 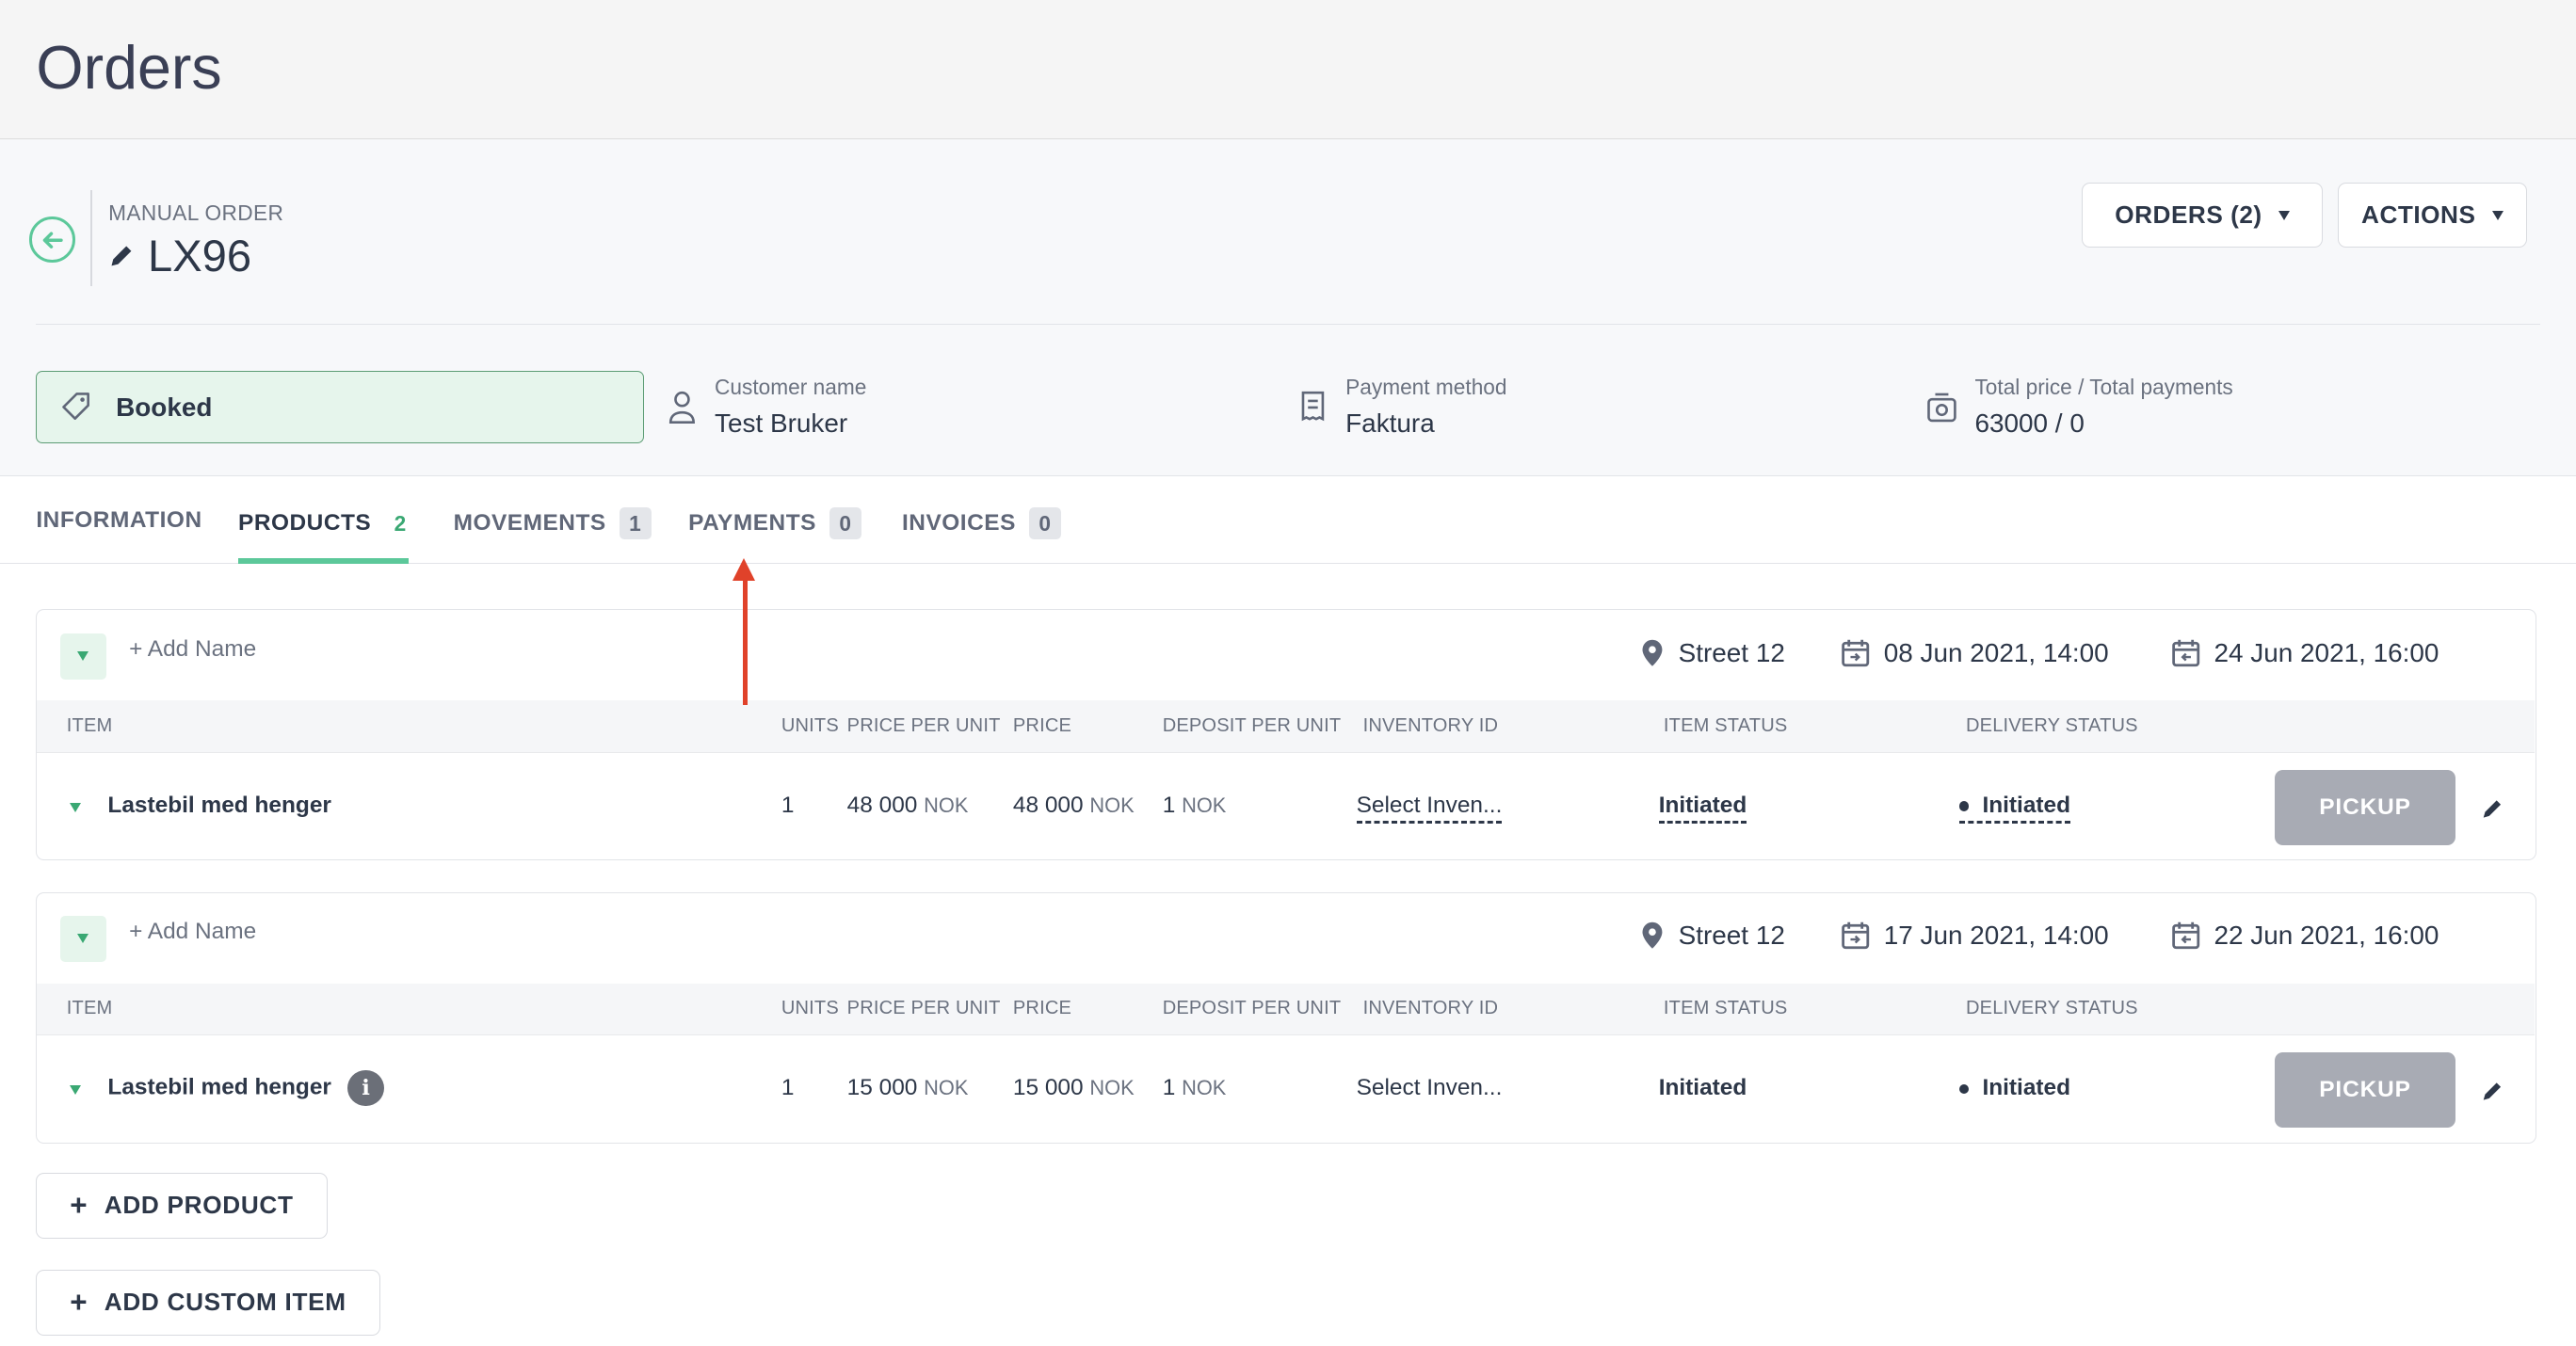 I want to click on tab-label: INFORMATION, so click(x=119, y=520).